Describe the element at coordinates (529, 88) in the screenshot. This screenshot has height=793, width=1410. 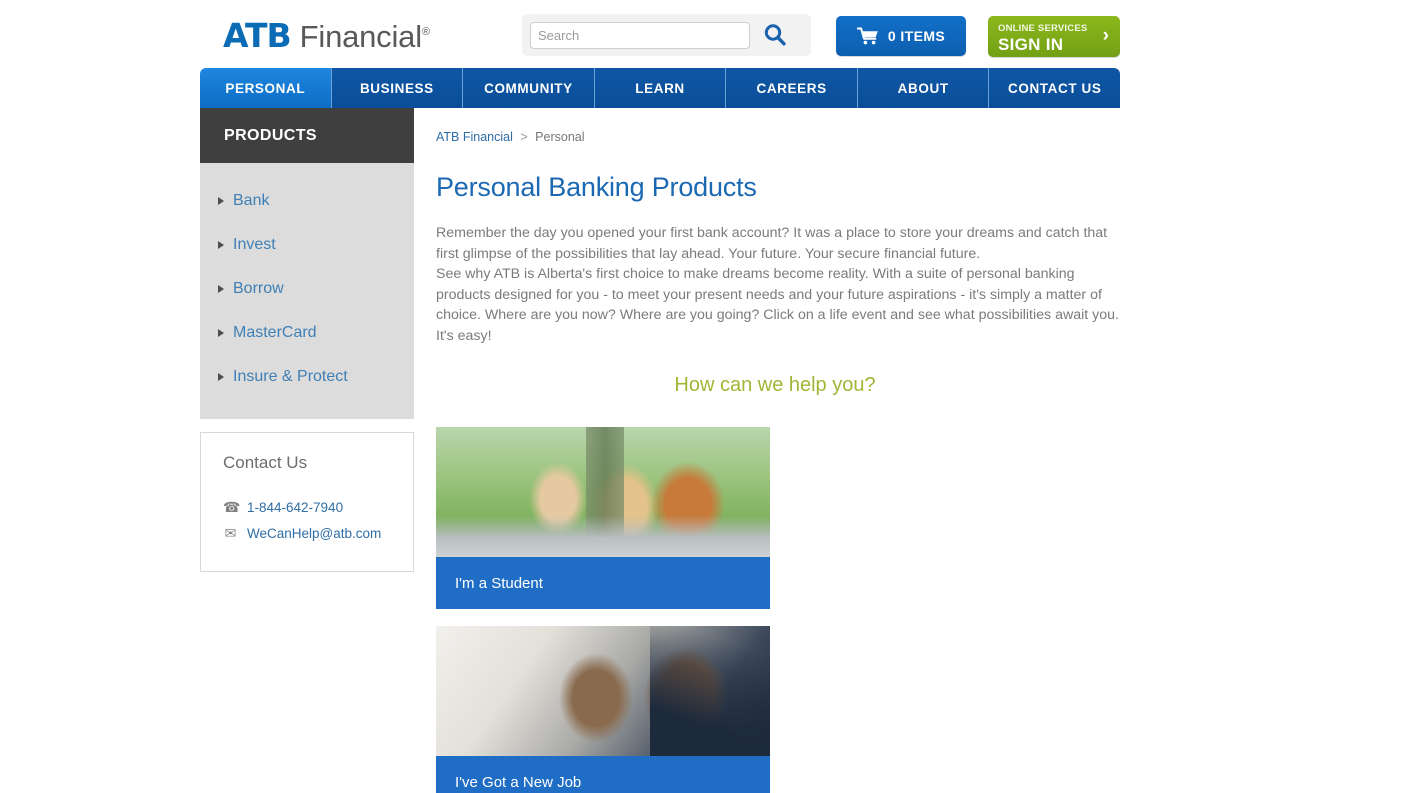
I see `nav-item-community: COMMUNITY` at that location.